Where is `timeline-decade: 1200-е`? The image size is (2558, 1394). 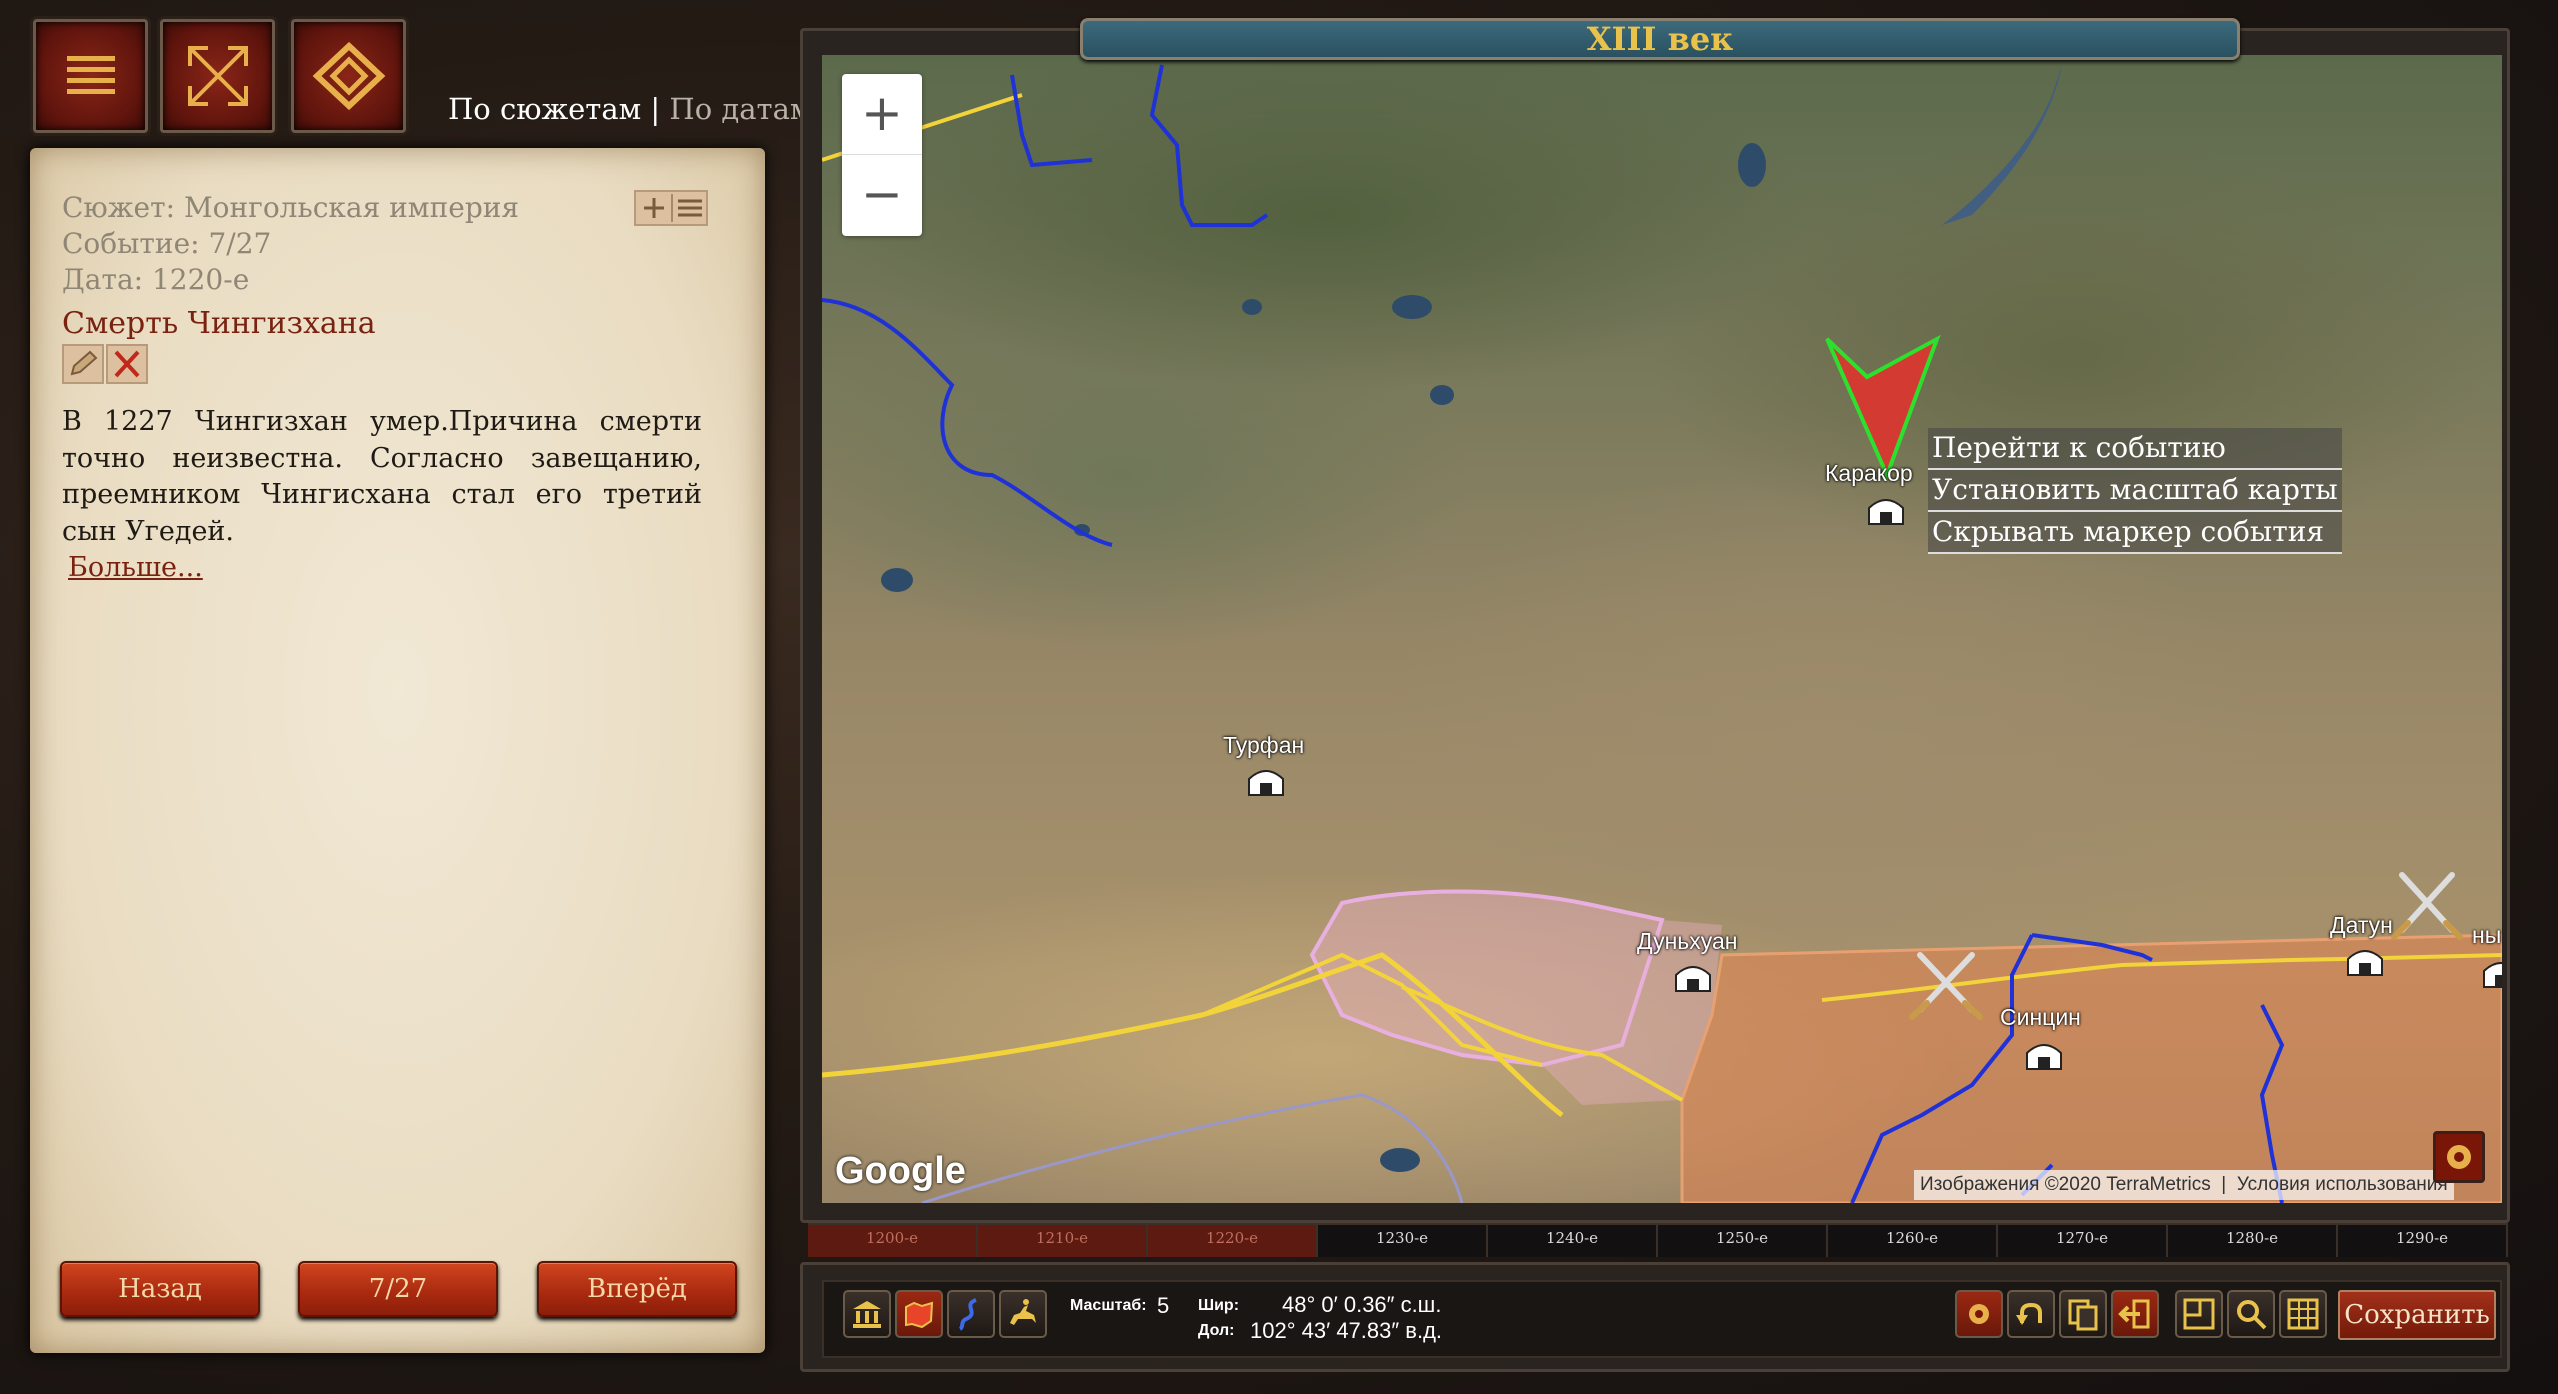
timeline-decade: 1200-е is located at coordinates (893, 1241).